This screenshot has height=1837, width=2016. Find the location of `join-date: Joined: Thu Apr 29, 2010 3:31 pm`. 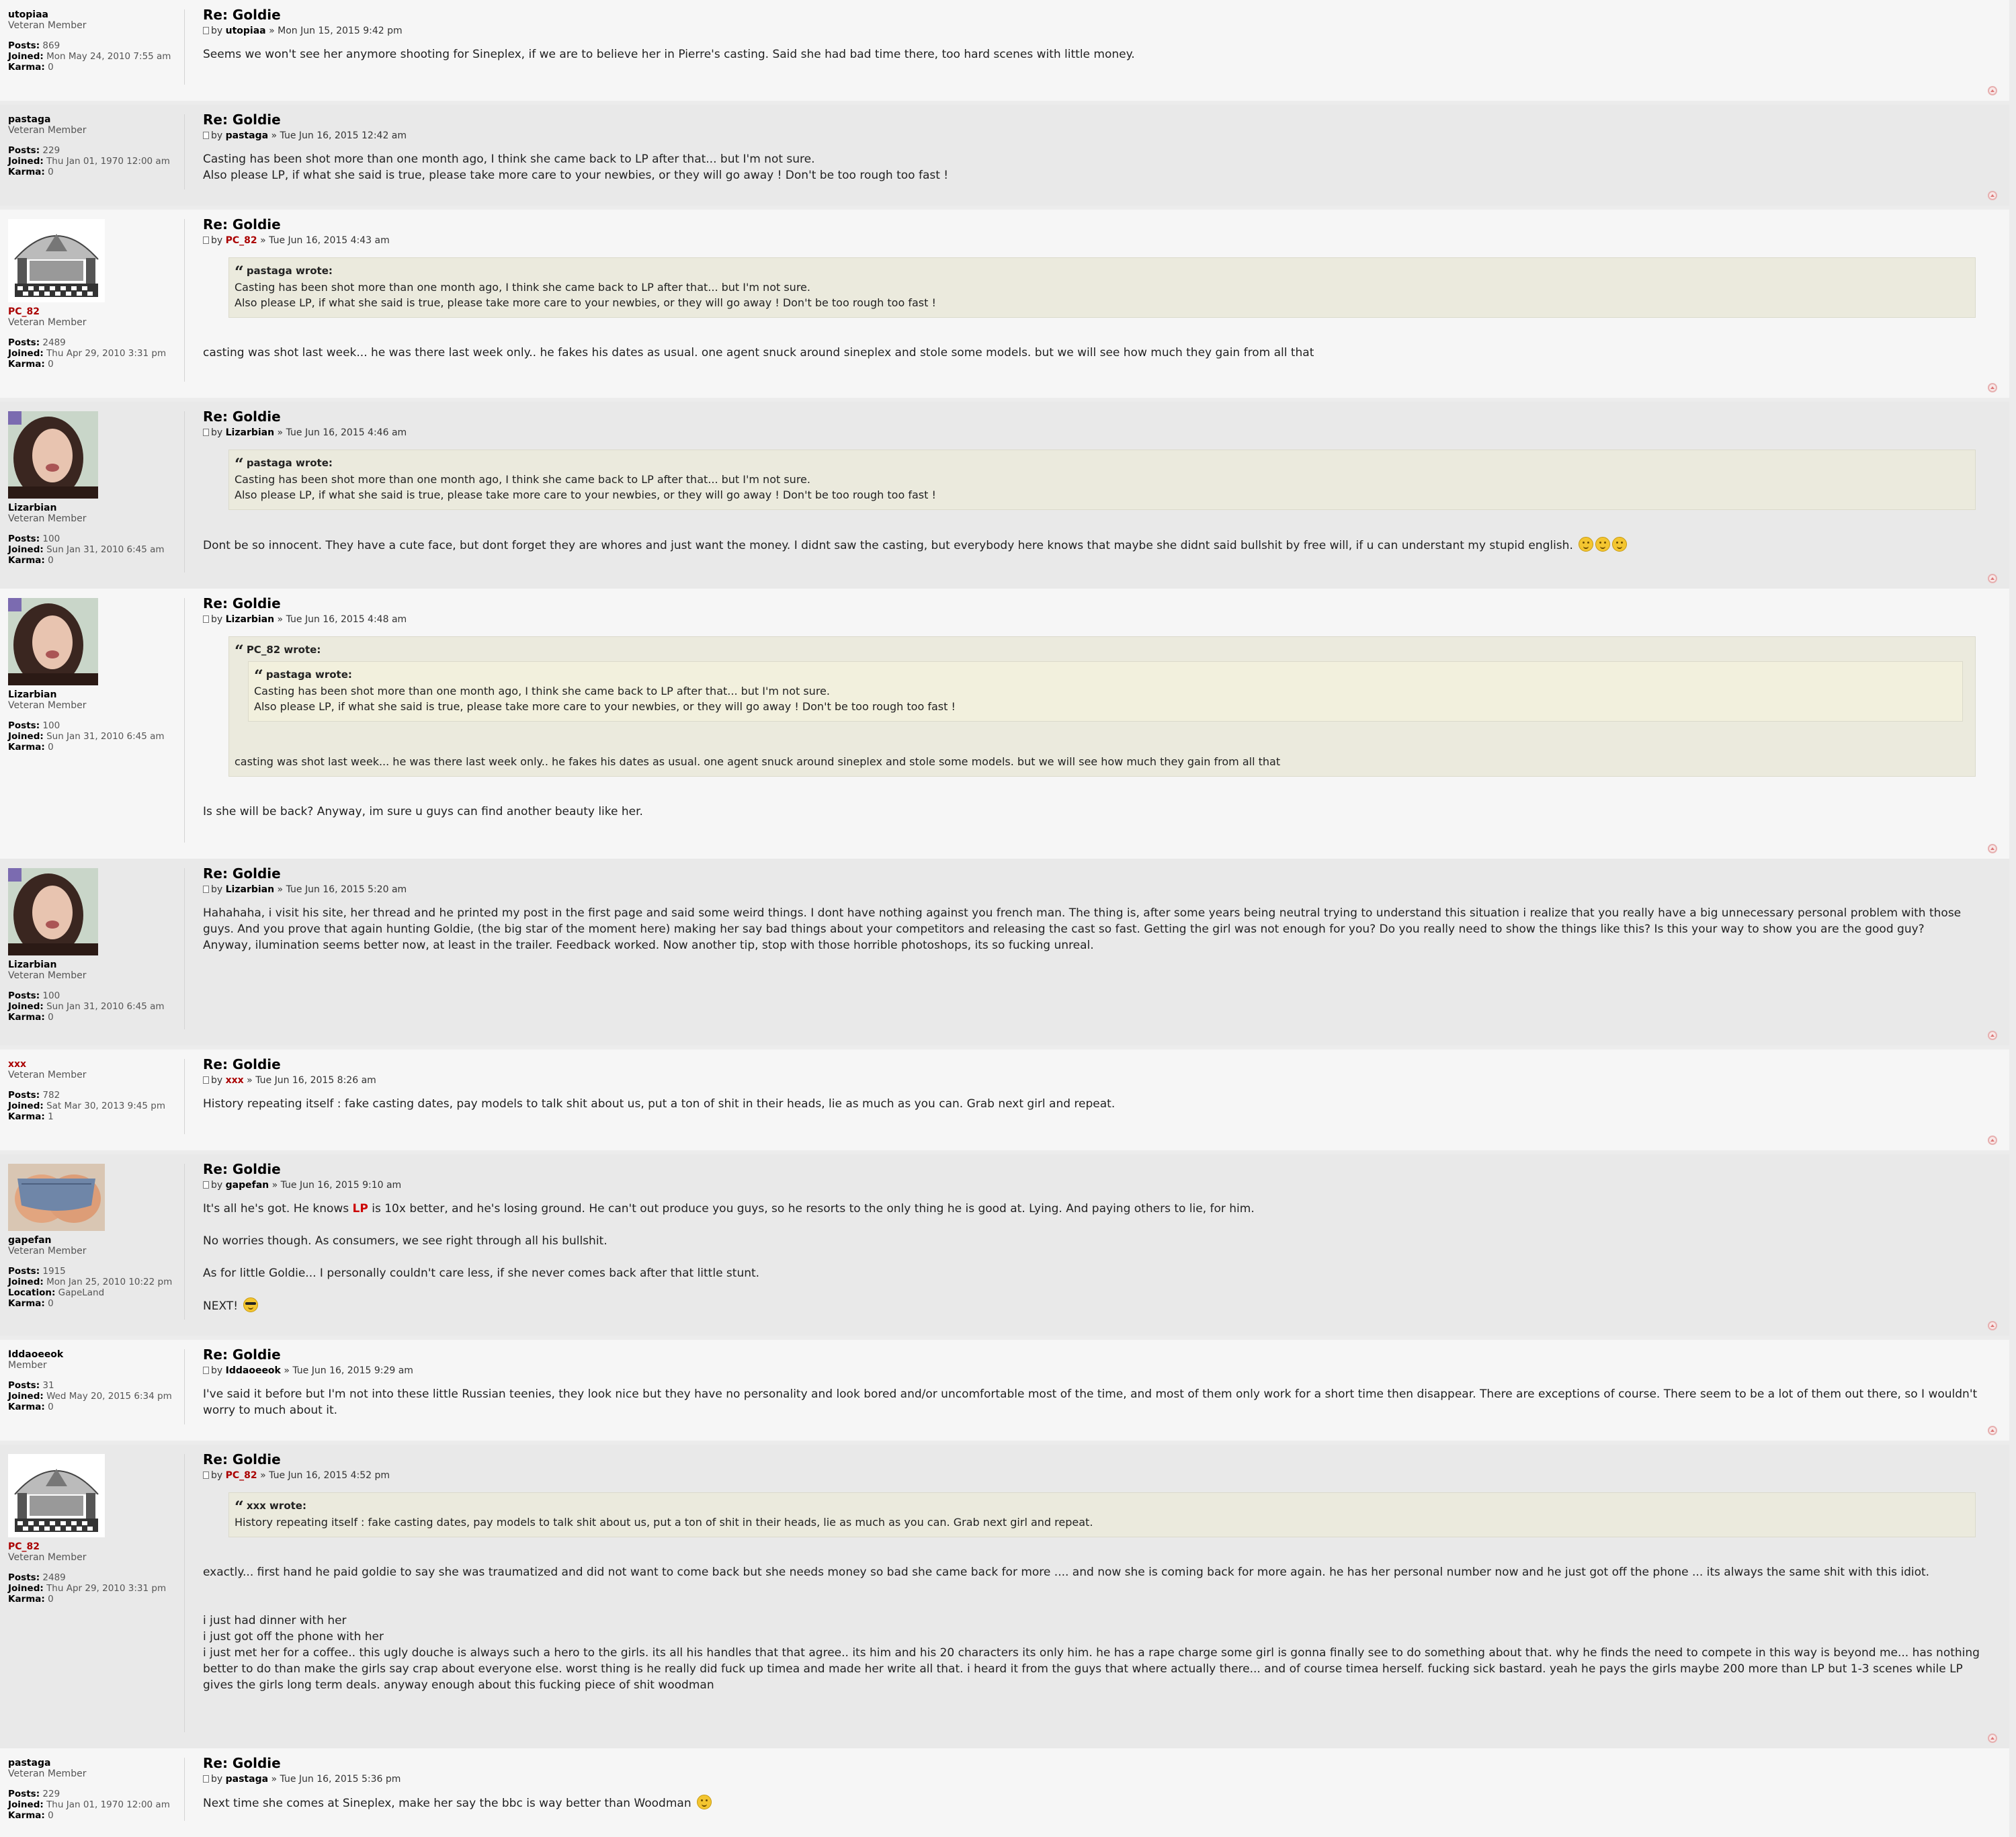

join-date: Joined: Thu Apr 29, 2010 3:31 pm is located at coordinates (88, 353).